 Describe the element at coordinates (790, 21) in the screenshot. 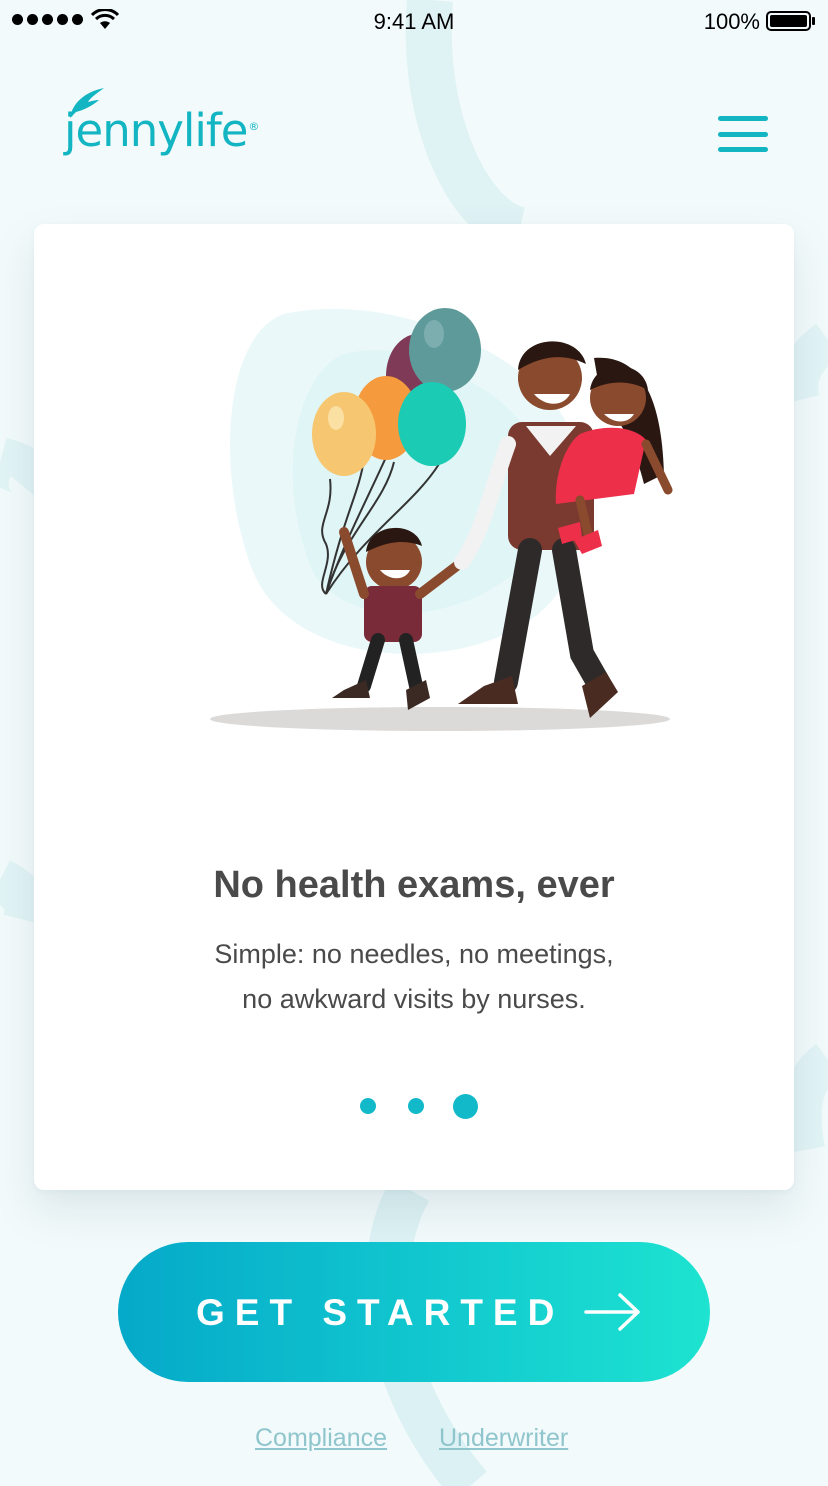

I see `battery-icon` at that location.